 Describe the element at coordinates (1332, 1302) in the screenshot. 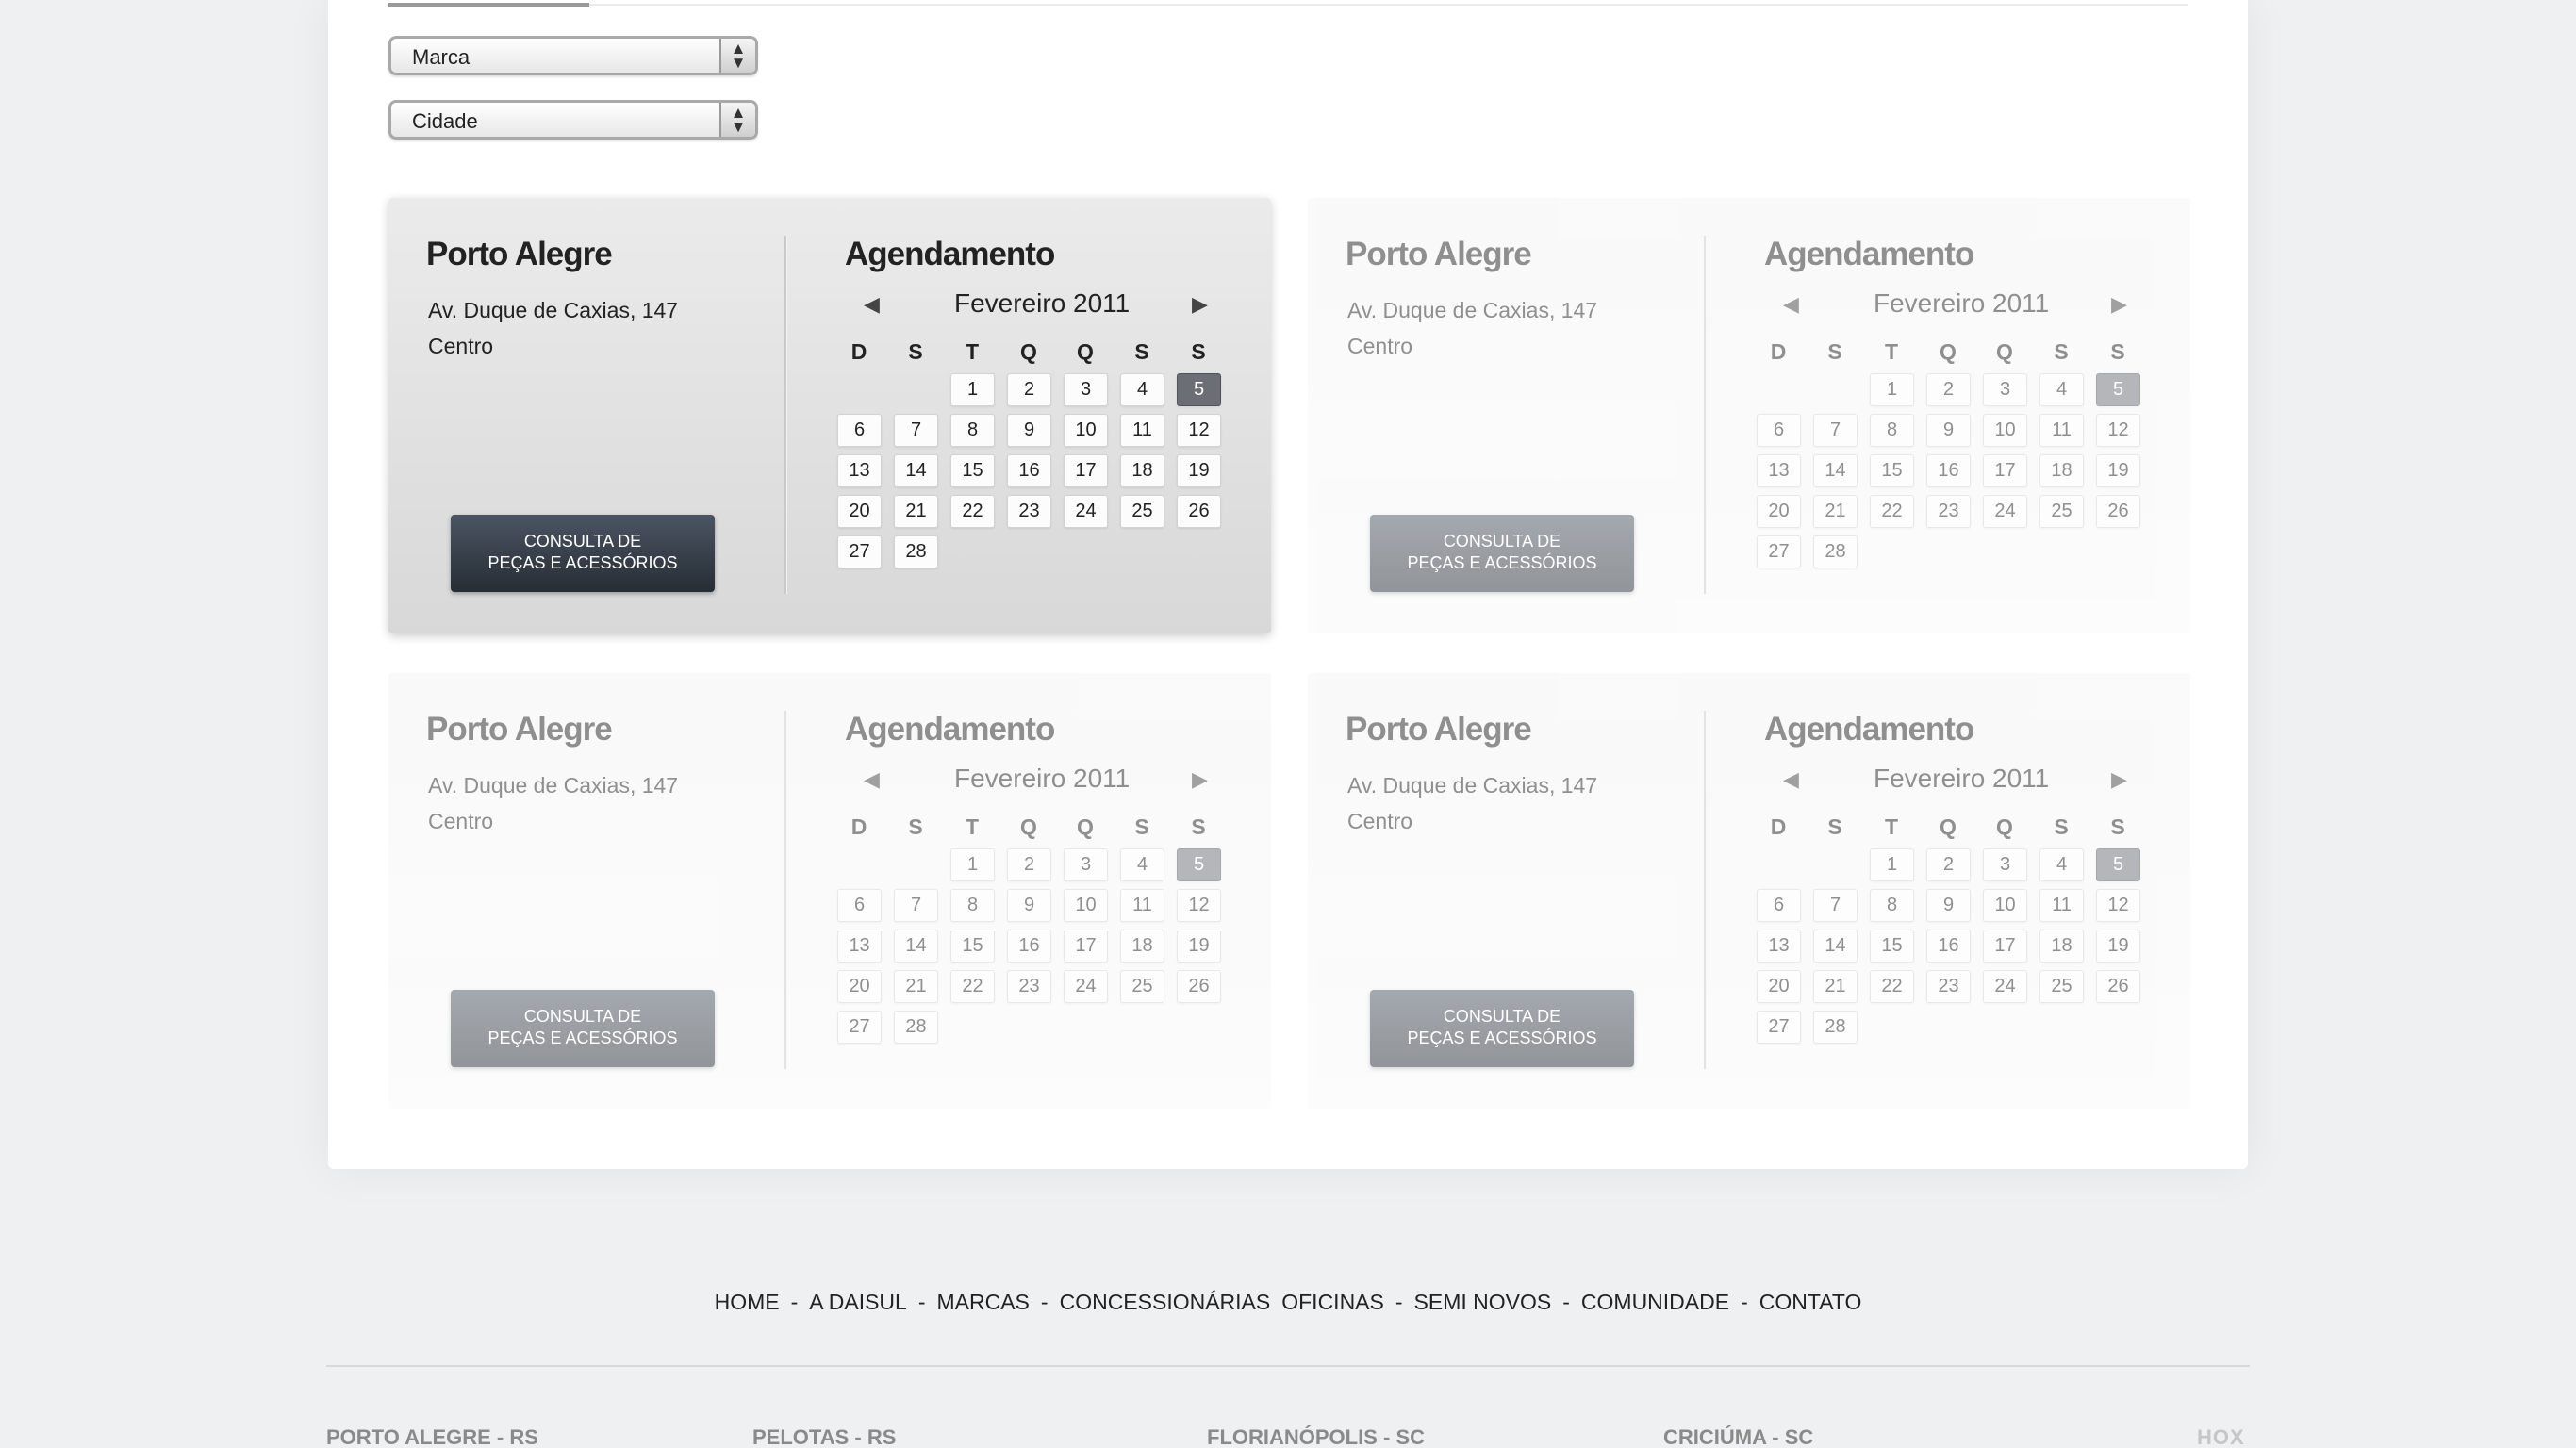

I see `footer-nav-link: OFICINAS` at that location.